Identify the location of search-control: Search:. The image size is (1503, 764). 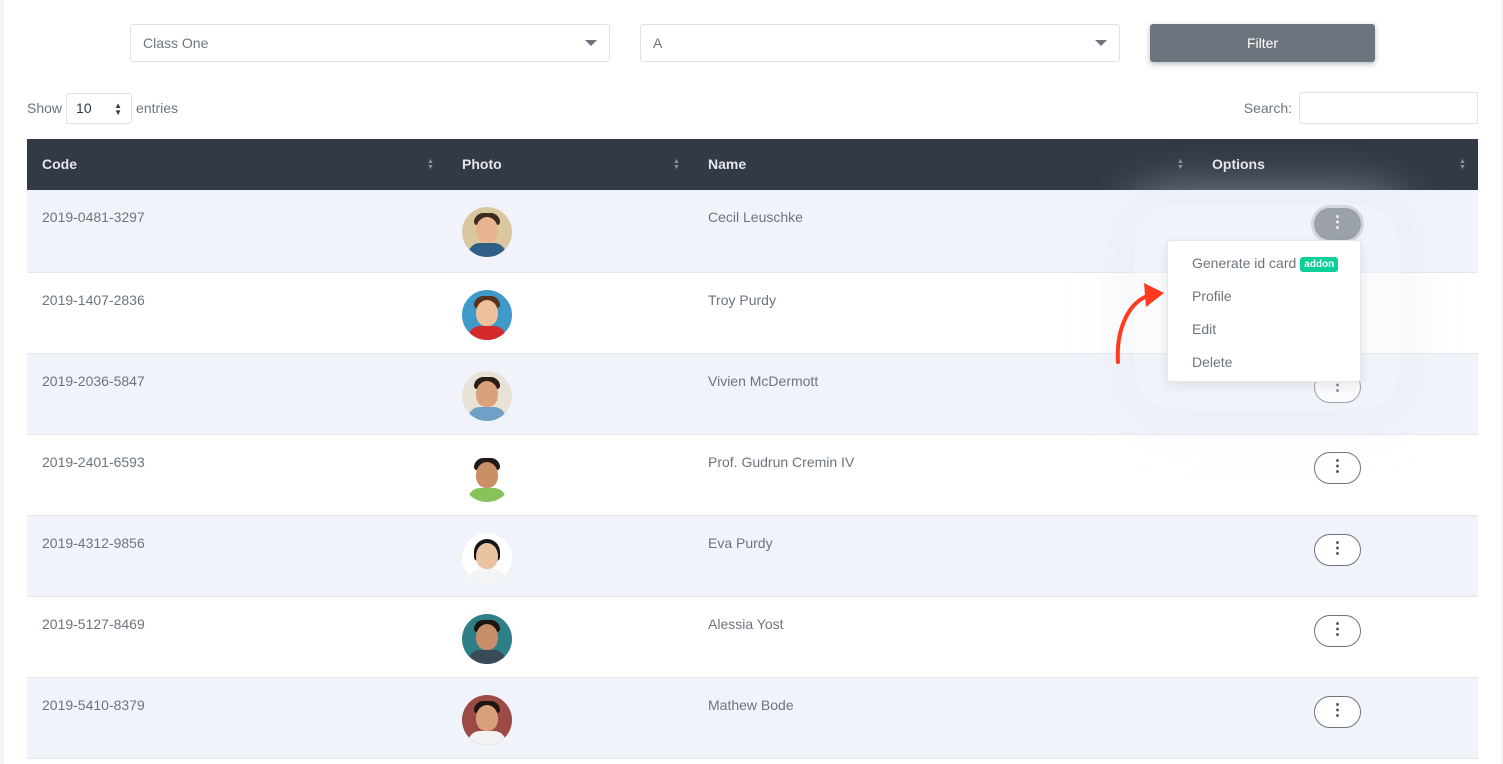
(1361, 108).